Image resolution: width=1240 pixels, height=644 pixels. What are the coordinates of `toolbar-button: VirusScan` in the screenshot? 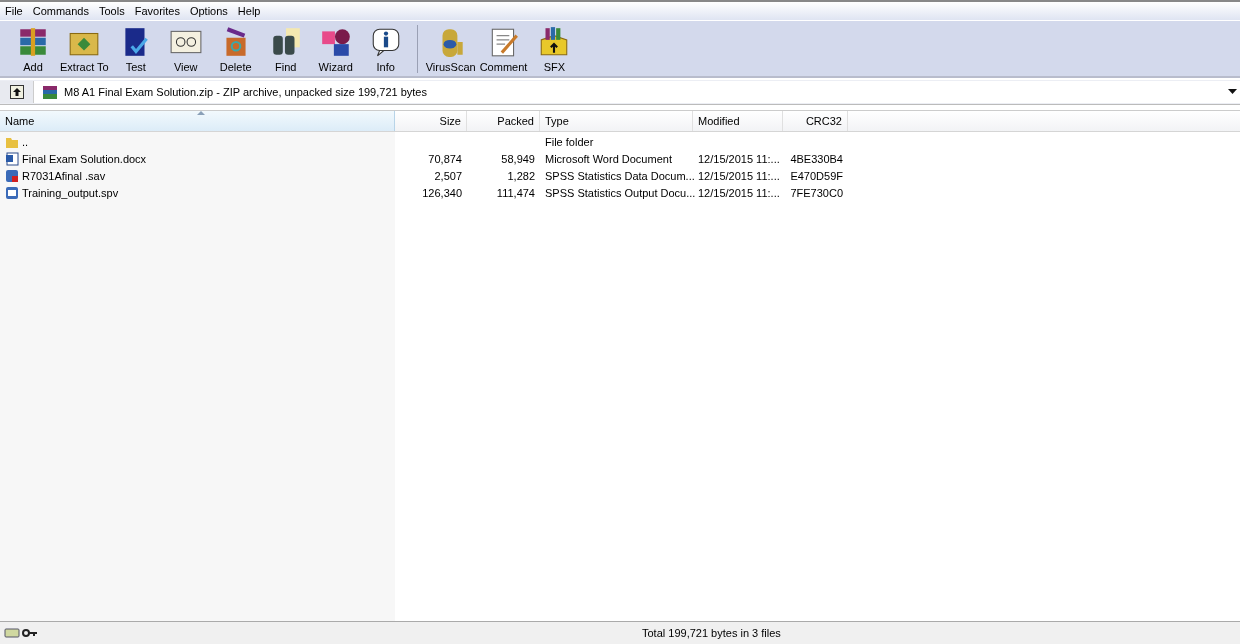 It's located at (450, 48).